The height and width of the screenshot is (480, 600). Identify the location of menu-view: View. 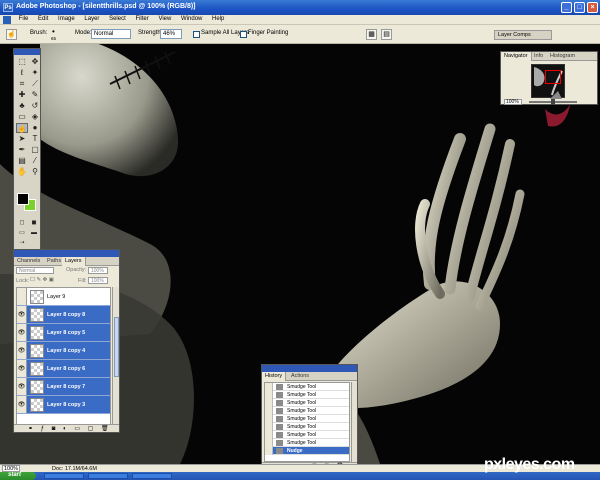
(164, 19).